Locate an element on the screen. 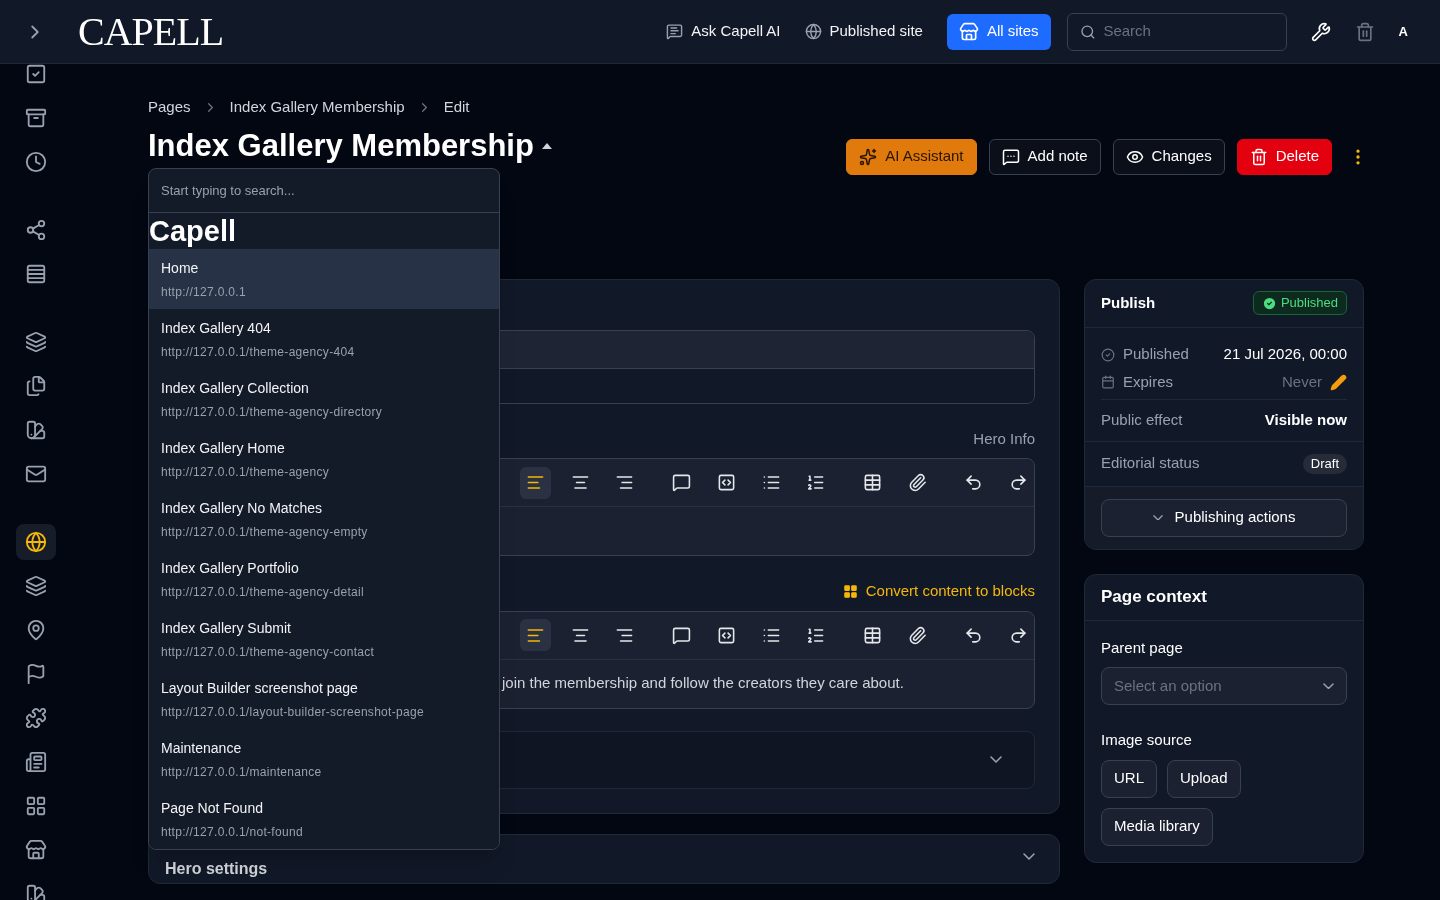 The height and width of the screenshot is (900, 1440). draft-badge: Draft is located at coordinates (1324, 463).